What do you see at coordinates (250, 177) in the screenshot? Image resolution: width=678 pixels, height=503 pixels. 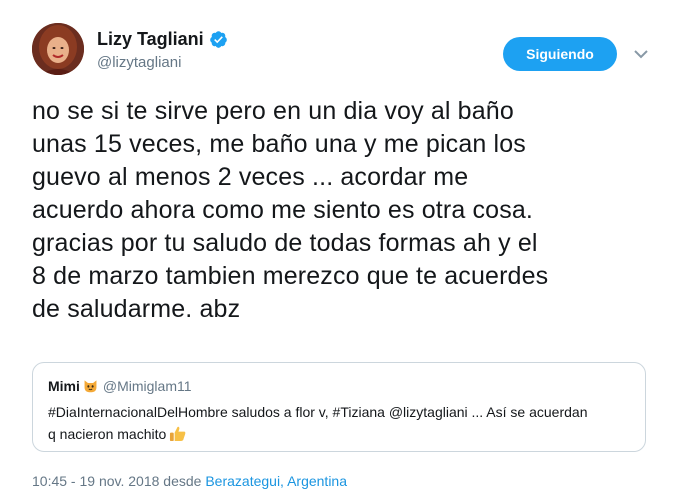 I see `tweet-line: guevo al menos 2 veces ... acordar me` at bounding box center [250, 177].